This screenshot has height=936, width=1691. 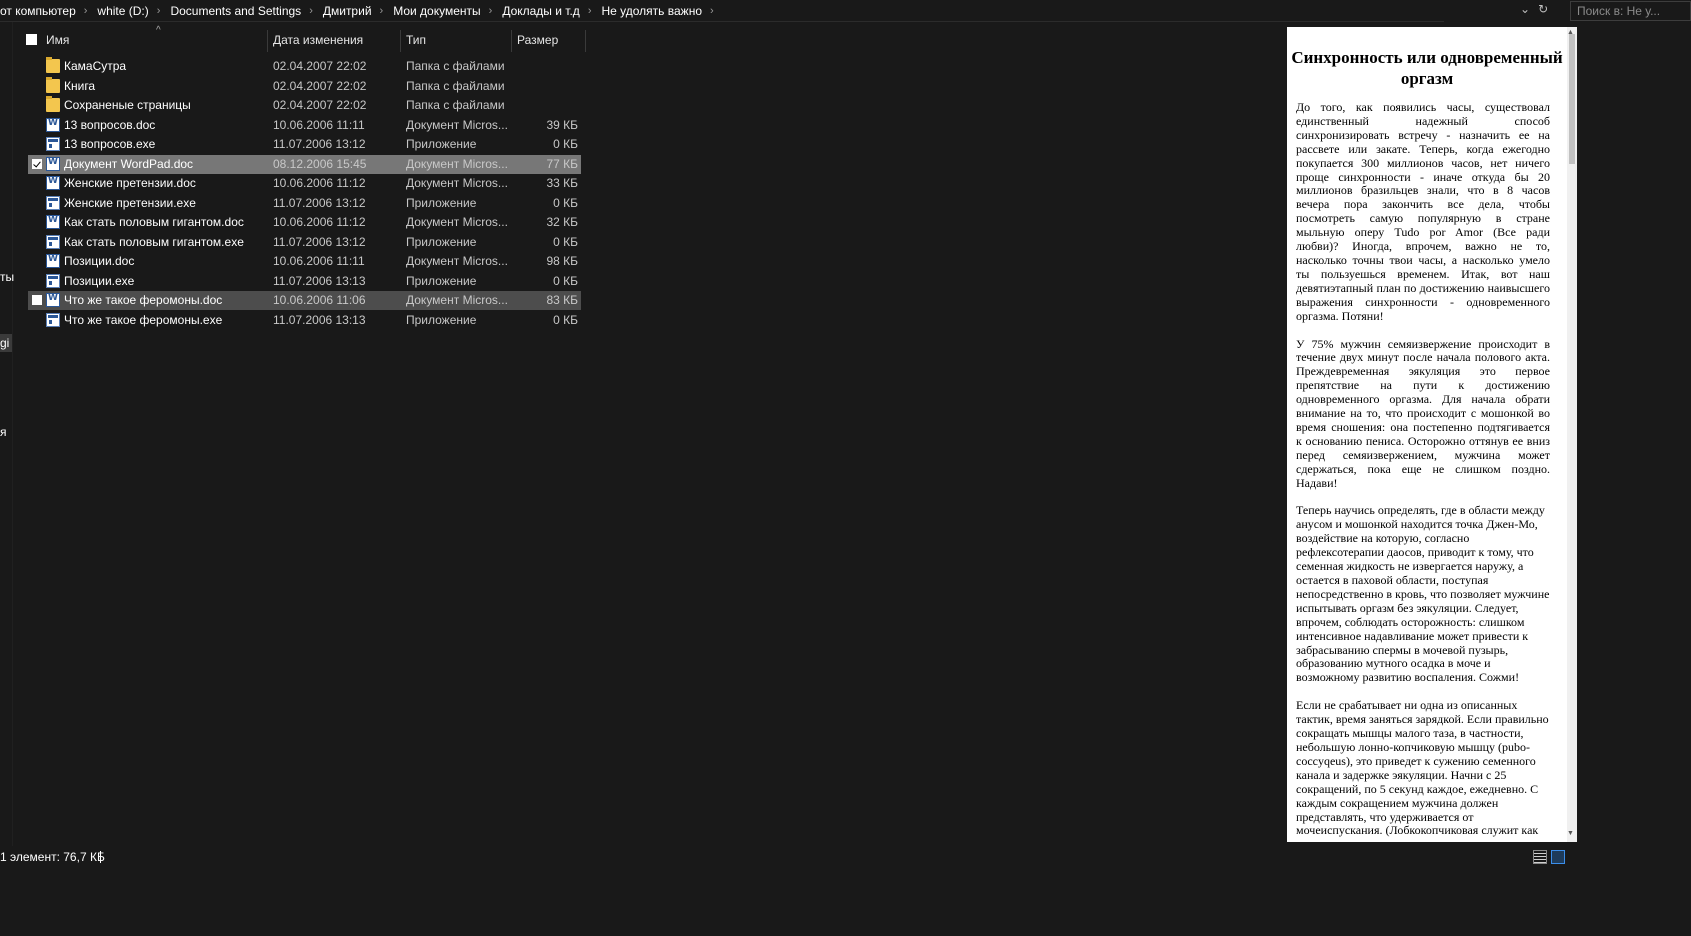 What do you see at coordinates (38, 11) in the screenshot?
I see `breadcrumb-label: от компьютер` at bounding box center [38, 11].